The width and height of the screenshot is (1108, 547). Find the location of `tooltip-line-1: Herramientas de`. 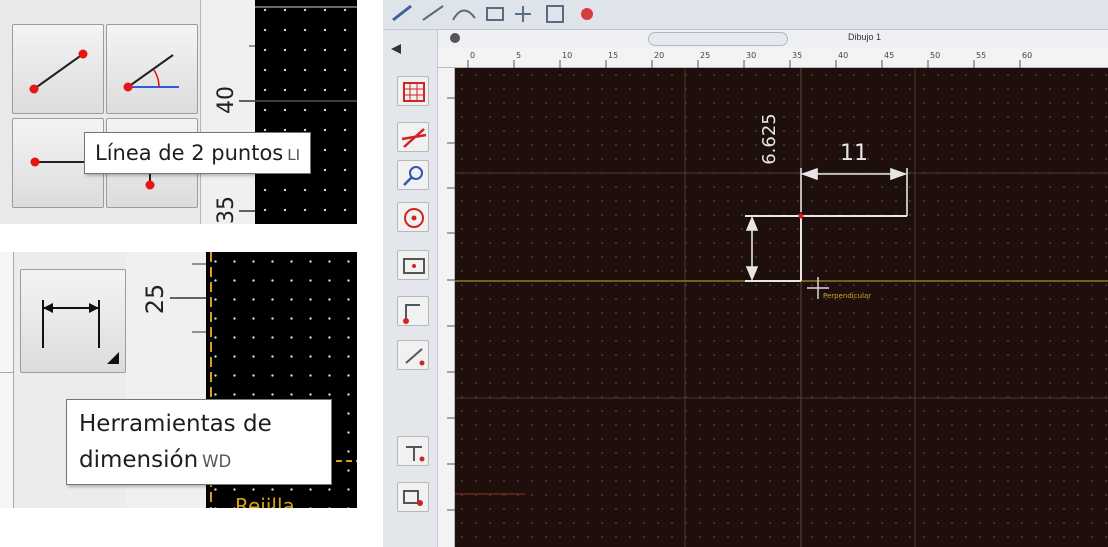

tooltip-line-1: Herramientas de is located at coordinates (175, 424).